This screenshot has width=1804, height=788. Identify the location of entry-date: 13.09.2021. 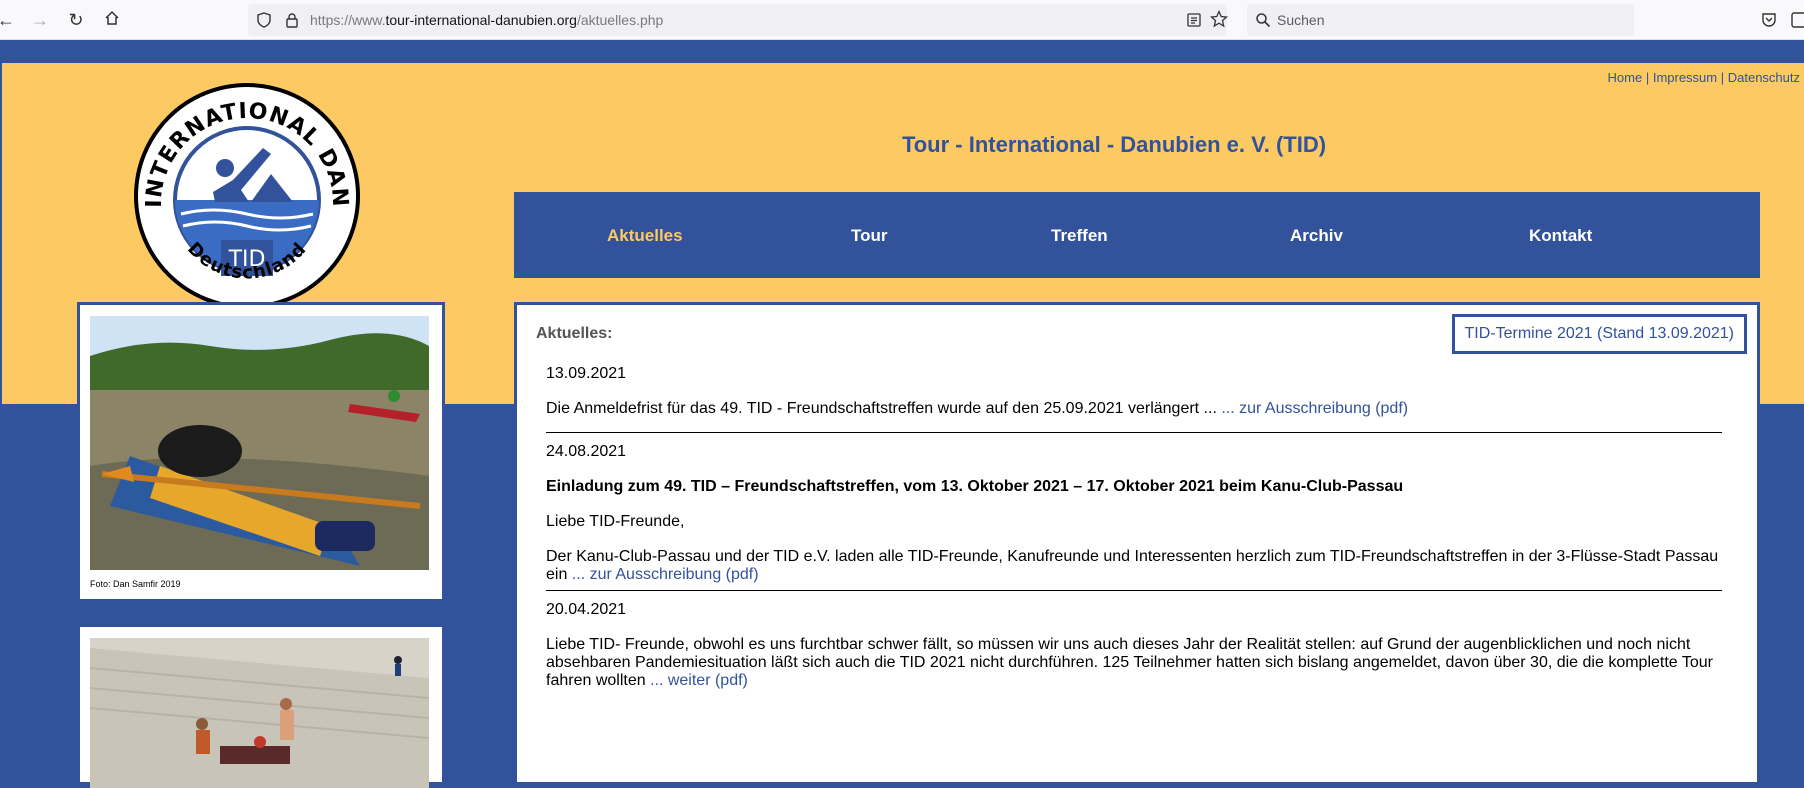
(586, 373).